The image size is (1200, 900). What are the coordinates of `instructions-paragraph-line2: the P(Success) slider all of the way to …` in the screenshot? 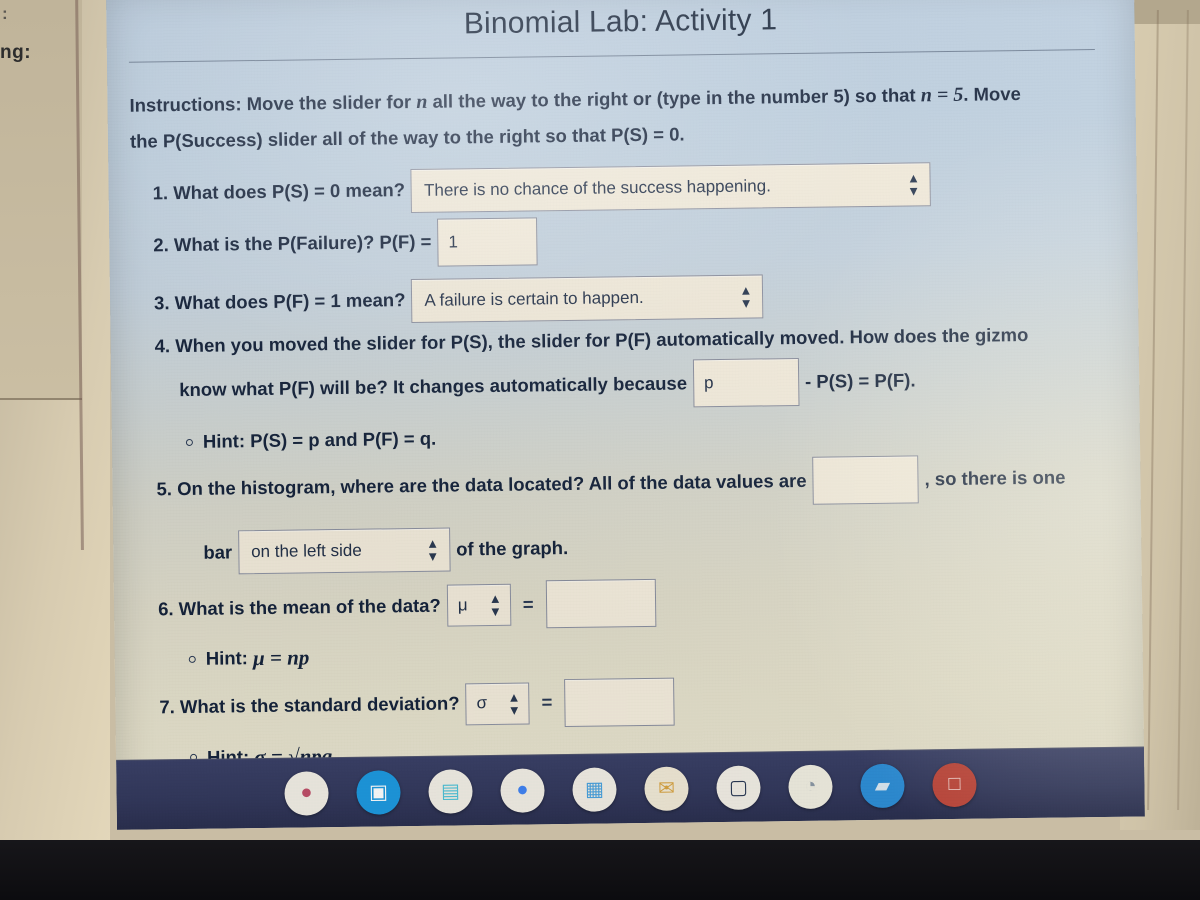 It's located at (407, 137).